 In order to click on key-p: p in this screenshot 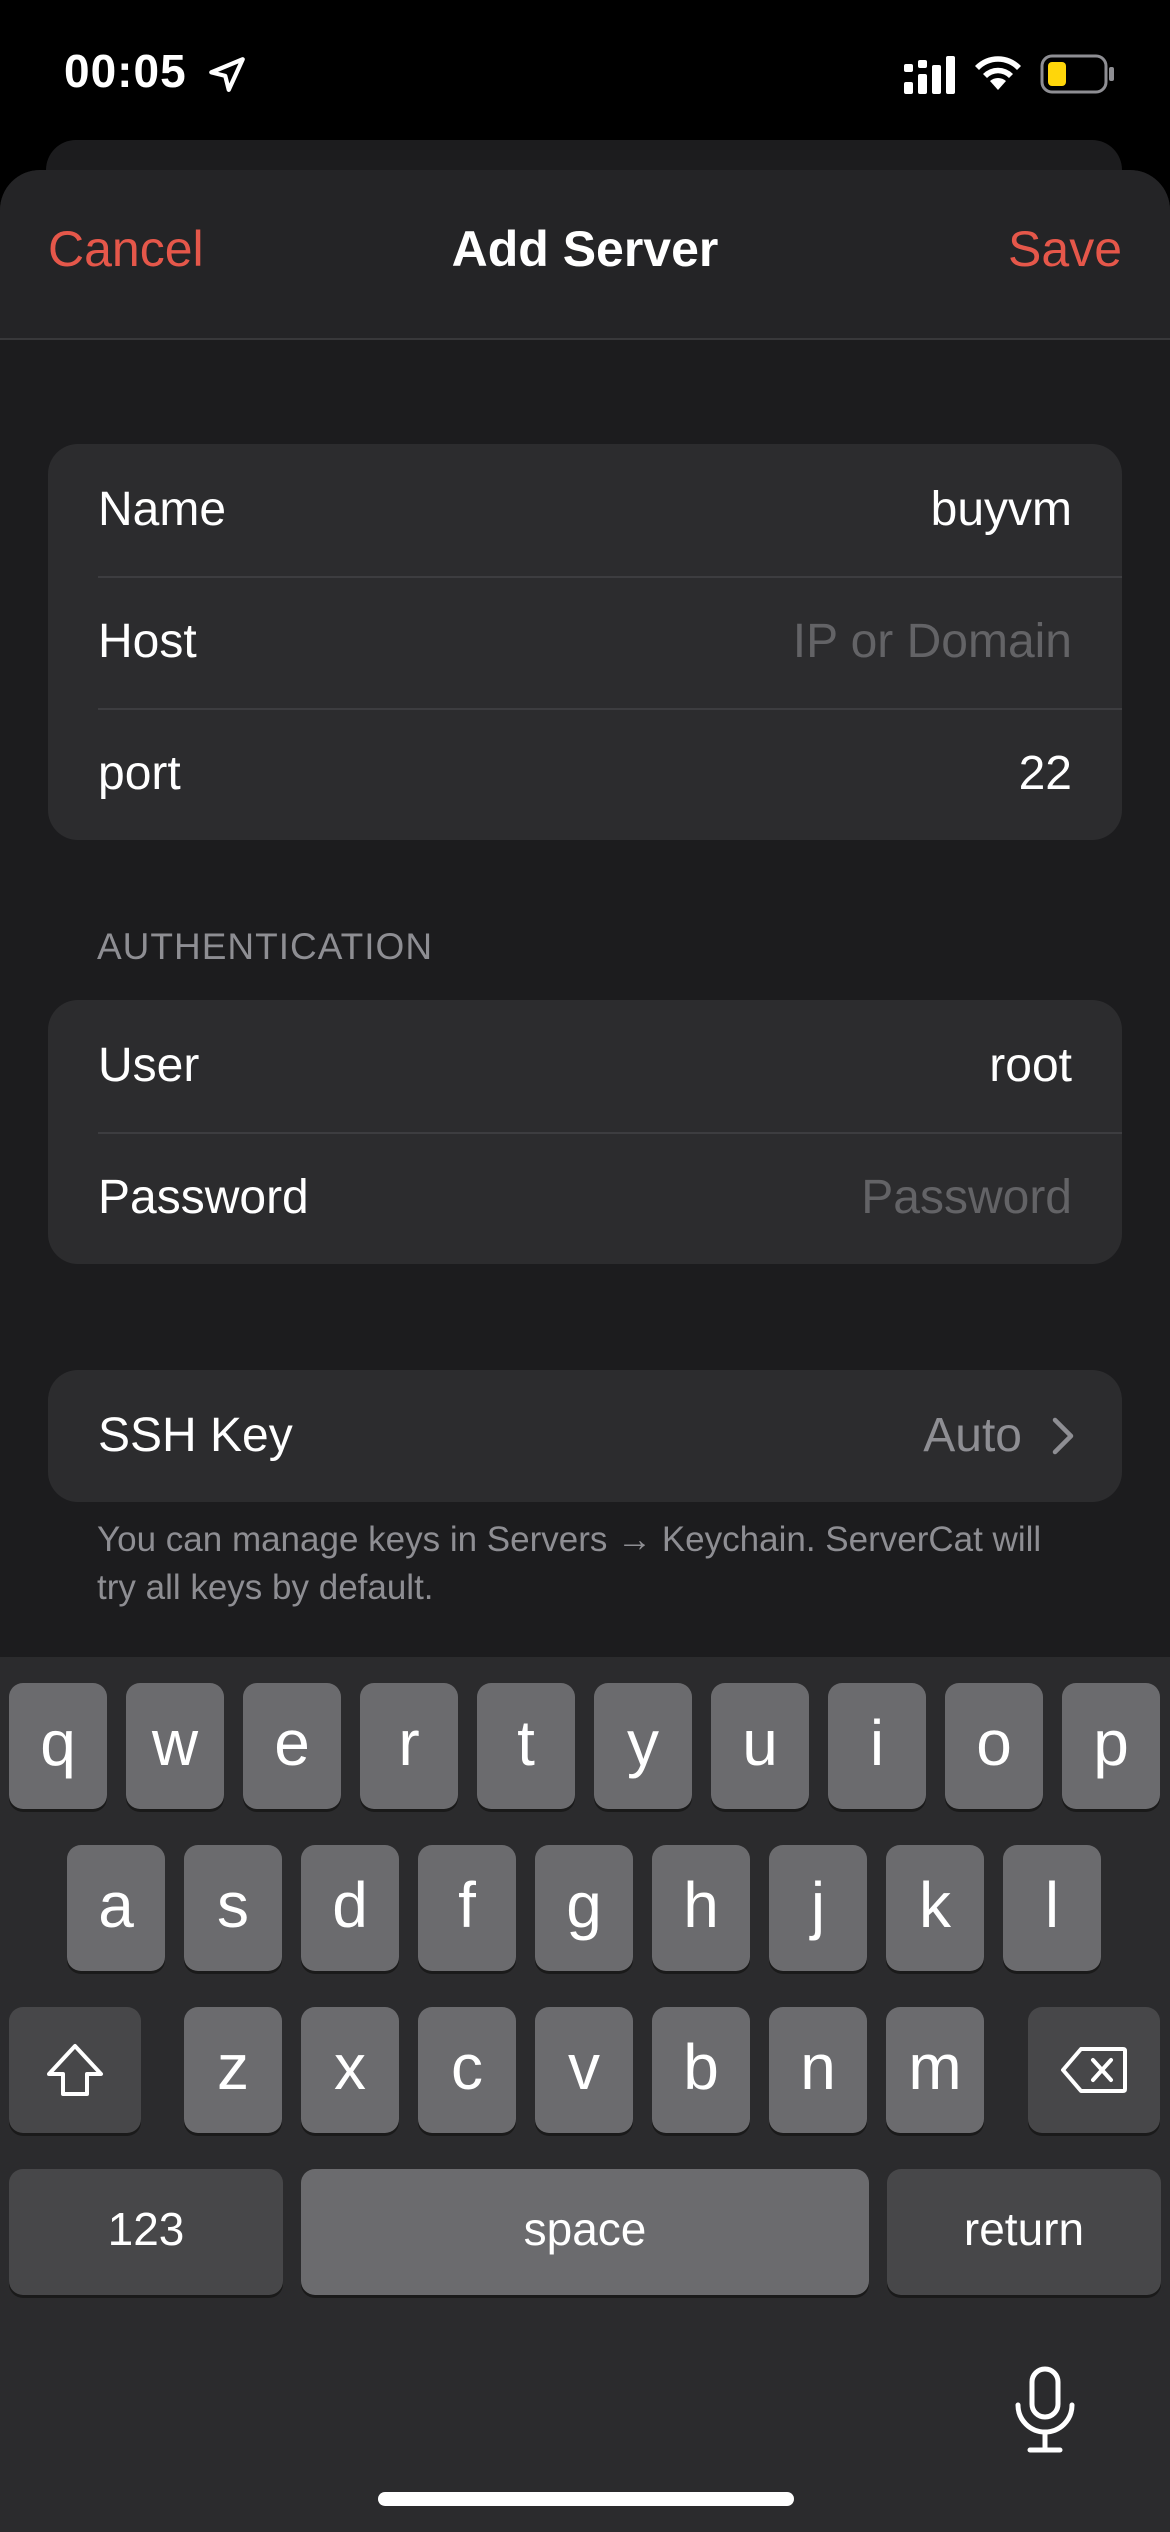, I will do `click(1111, 1746)`.